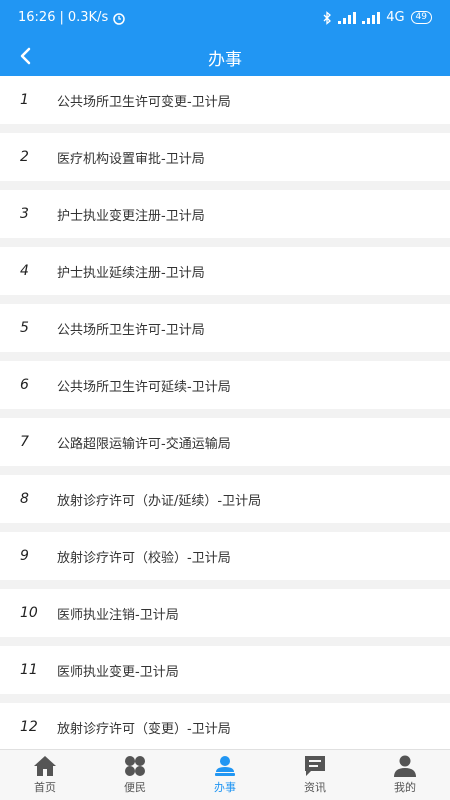  I want to click on list-item: 12 放射诊疗许可（变更）-卫计局, so click(225, 727).